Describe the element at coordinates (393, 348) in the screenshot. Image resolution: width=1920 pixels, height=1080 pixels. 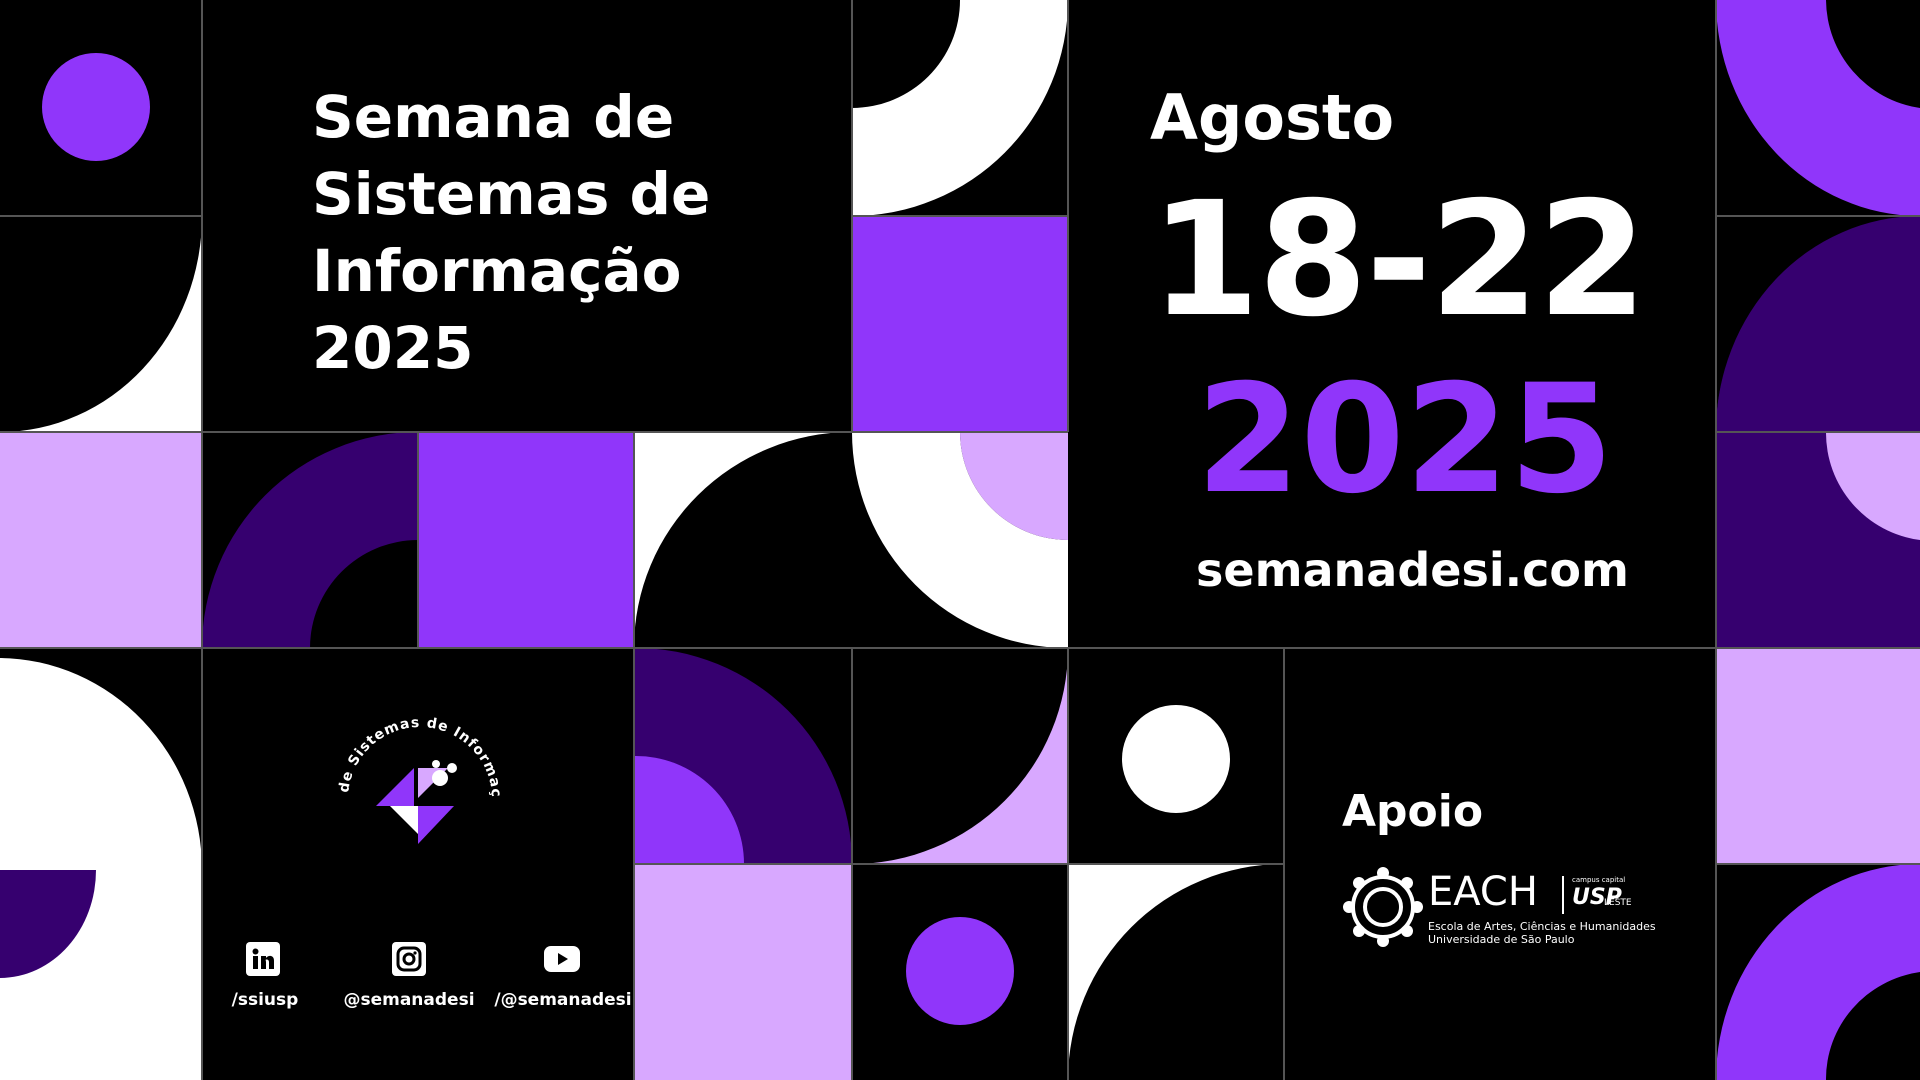
I see `event-title-line-4: 2025` at that location.